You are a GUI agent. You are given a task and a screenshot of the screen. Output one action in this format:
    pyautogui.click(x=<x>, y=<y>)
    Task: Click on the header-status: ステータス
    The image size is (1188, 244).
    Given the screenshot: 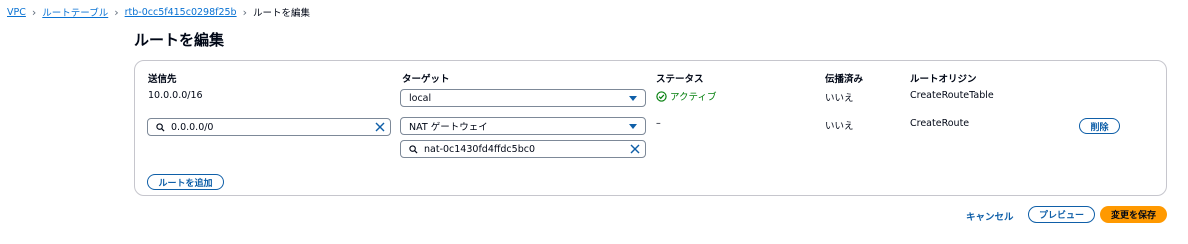 What is the action you would take?
    pyautogui.click(x=680, y=79)
    